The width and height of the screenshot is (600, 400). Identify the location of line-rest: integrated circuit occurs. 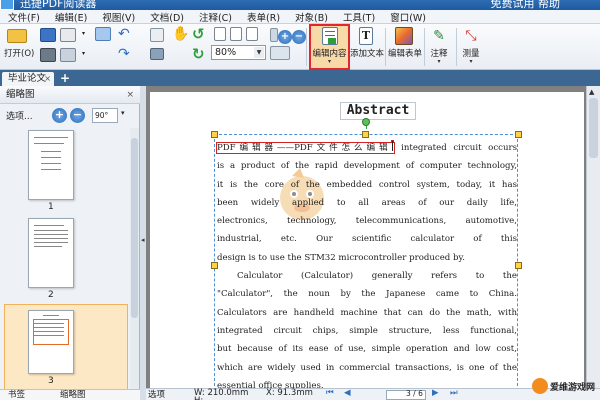
(459, 148).